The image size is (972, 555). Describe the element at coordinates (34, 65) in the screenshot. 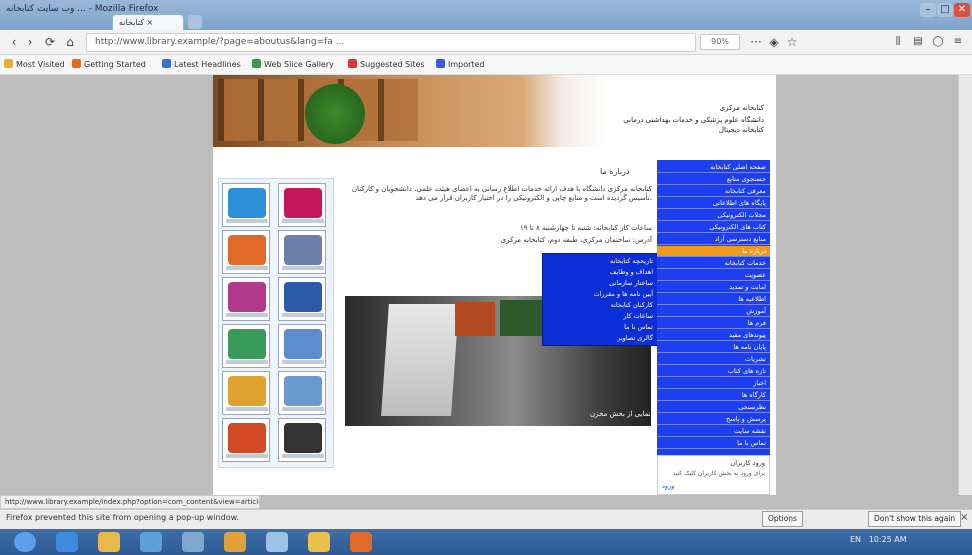

I see `bookmark-item: Most Visited` at that location.